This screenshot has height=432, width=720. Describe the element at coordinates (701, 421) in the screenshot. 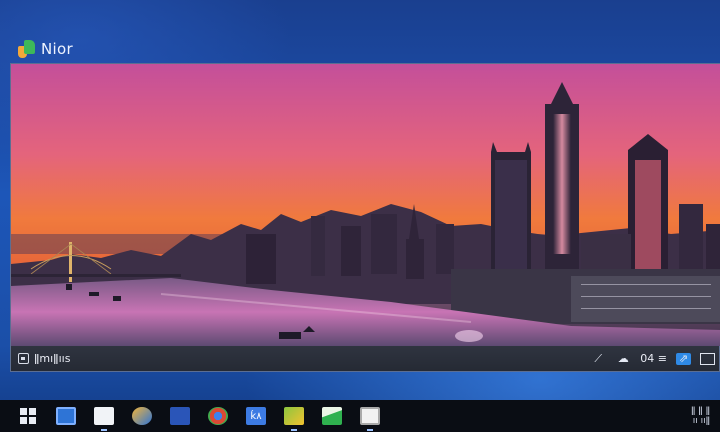

I see `tray-text-bottom: ıı ııǁ` at that location.